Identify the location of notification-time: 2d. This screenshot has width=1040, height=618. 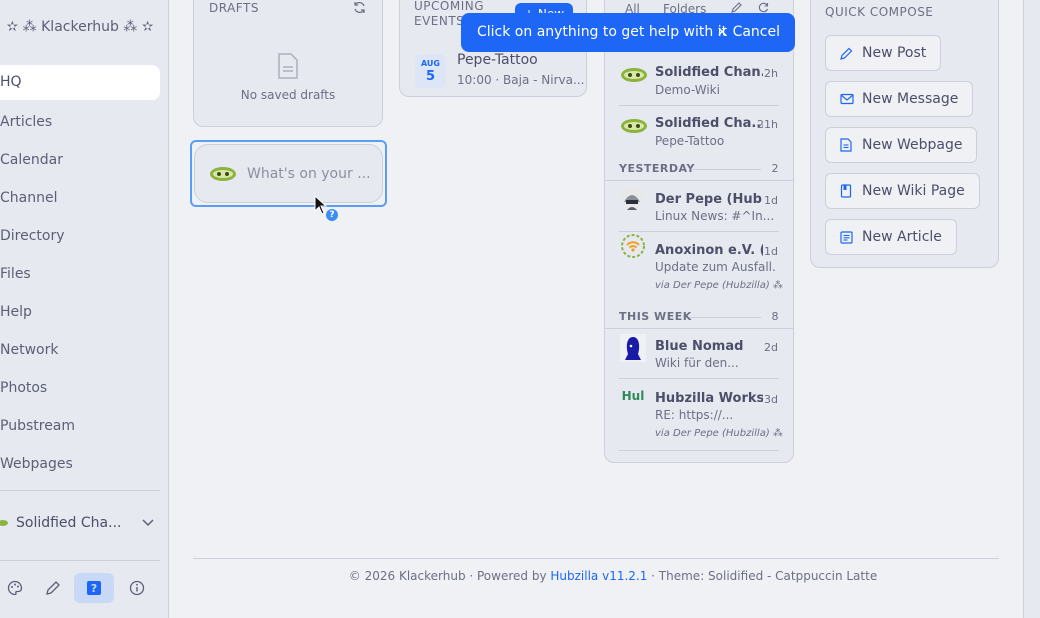
(771, 347).